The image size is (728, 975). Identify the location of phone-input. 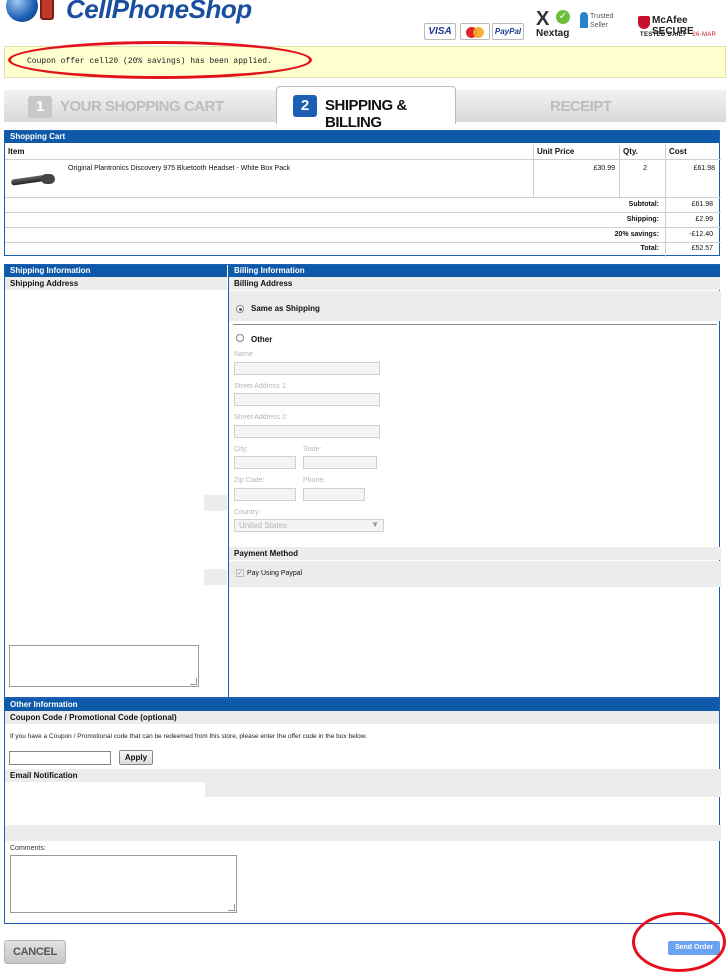
(334, 494).